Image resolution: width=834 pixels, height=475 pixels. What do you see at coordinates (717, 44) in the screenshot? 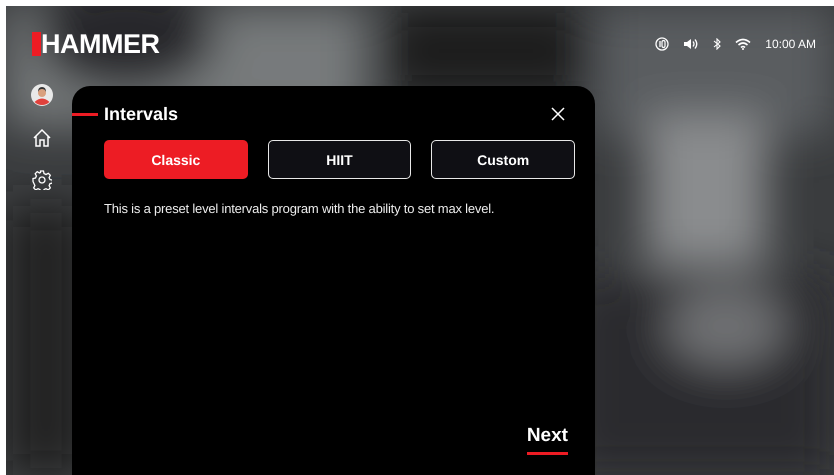
I see `bluetooth-icon` at bounding box center [717, 44].